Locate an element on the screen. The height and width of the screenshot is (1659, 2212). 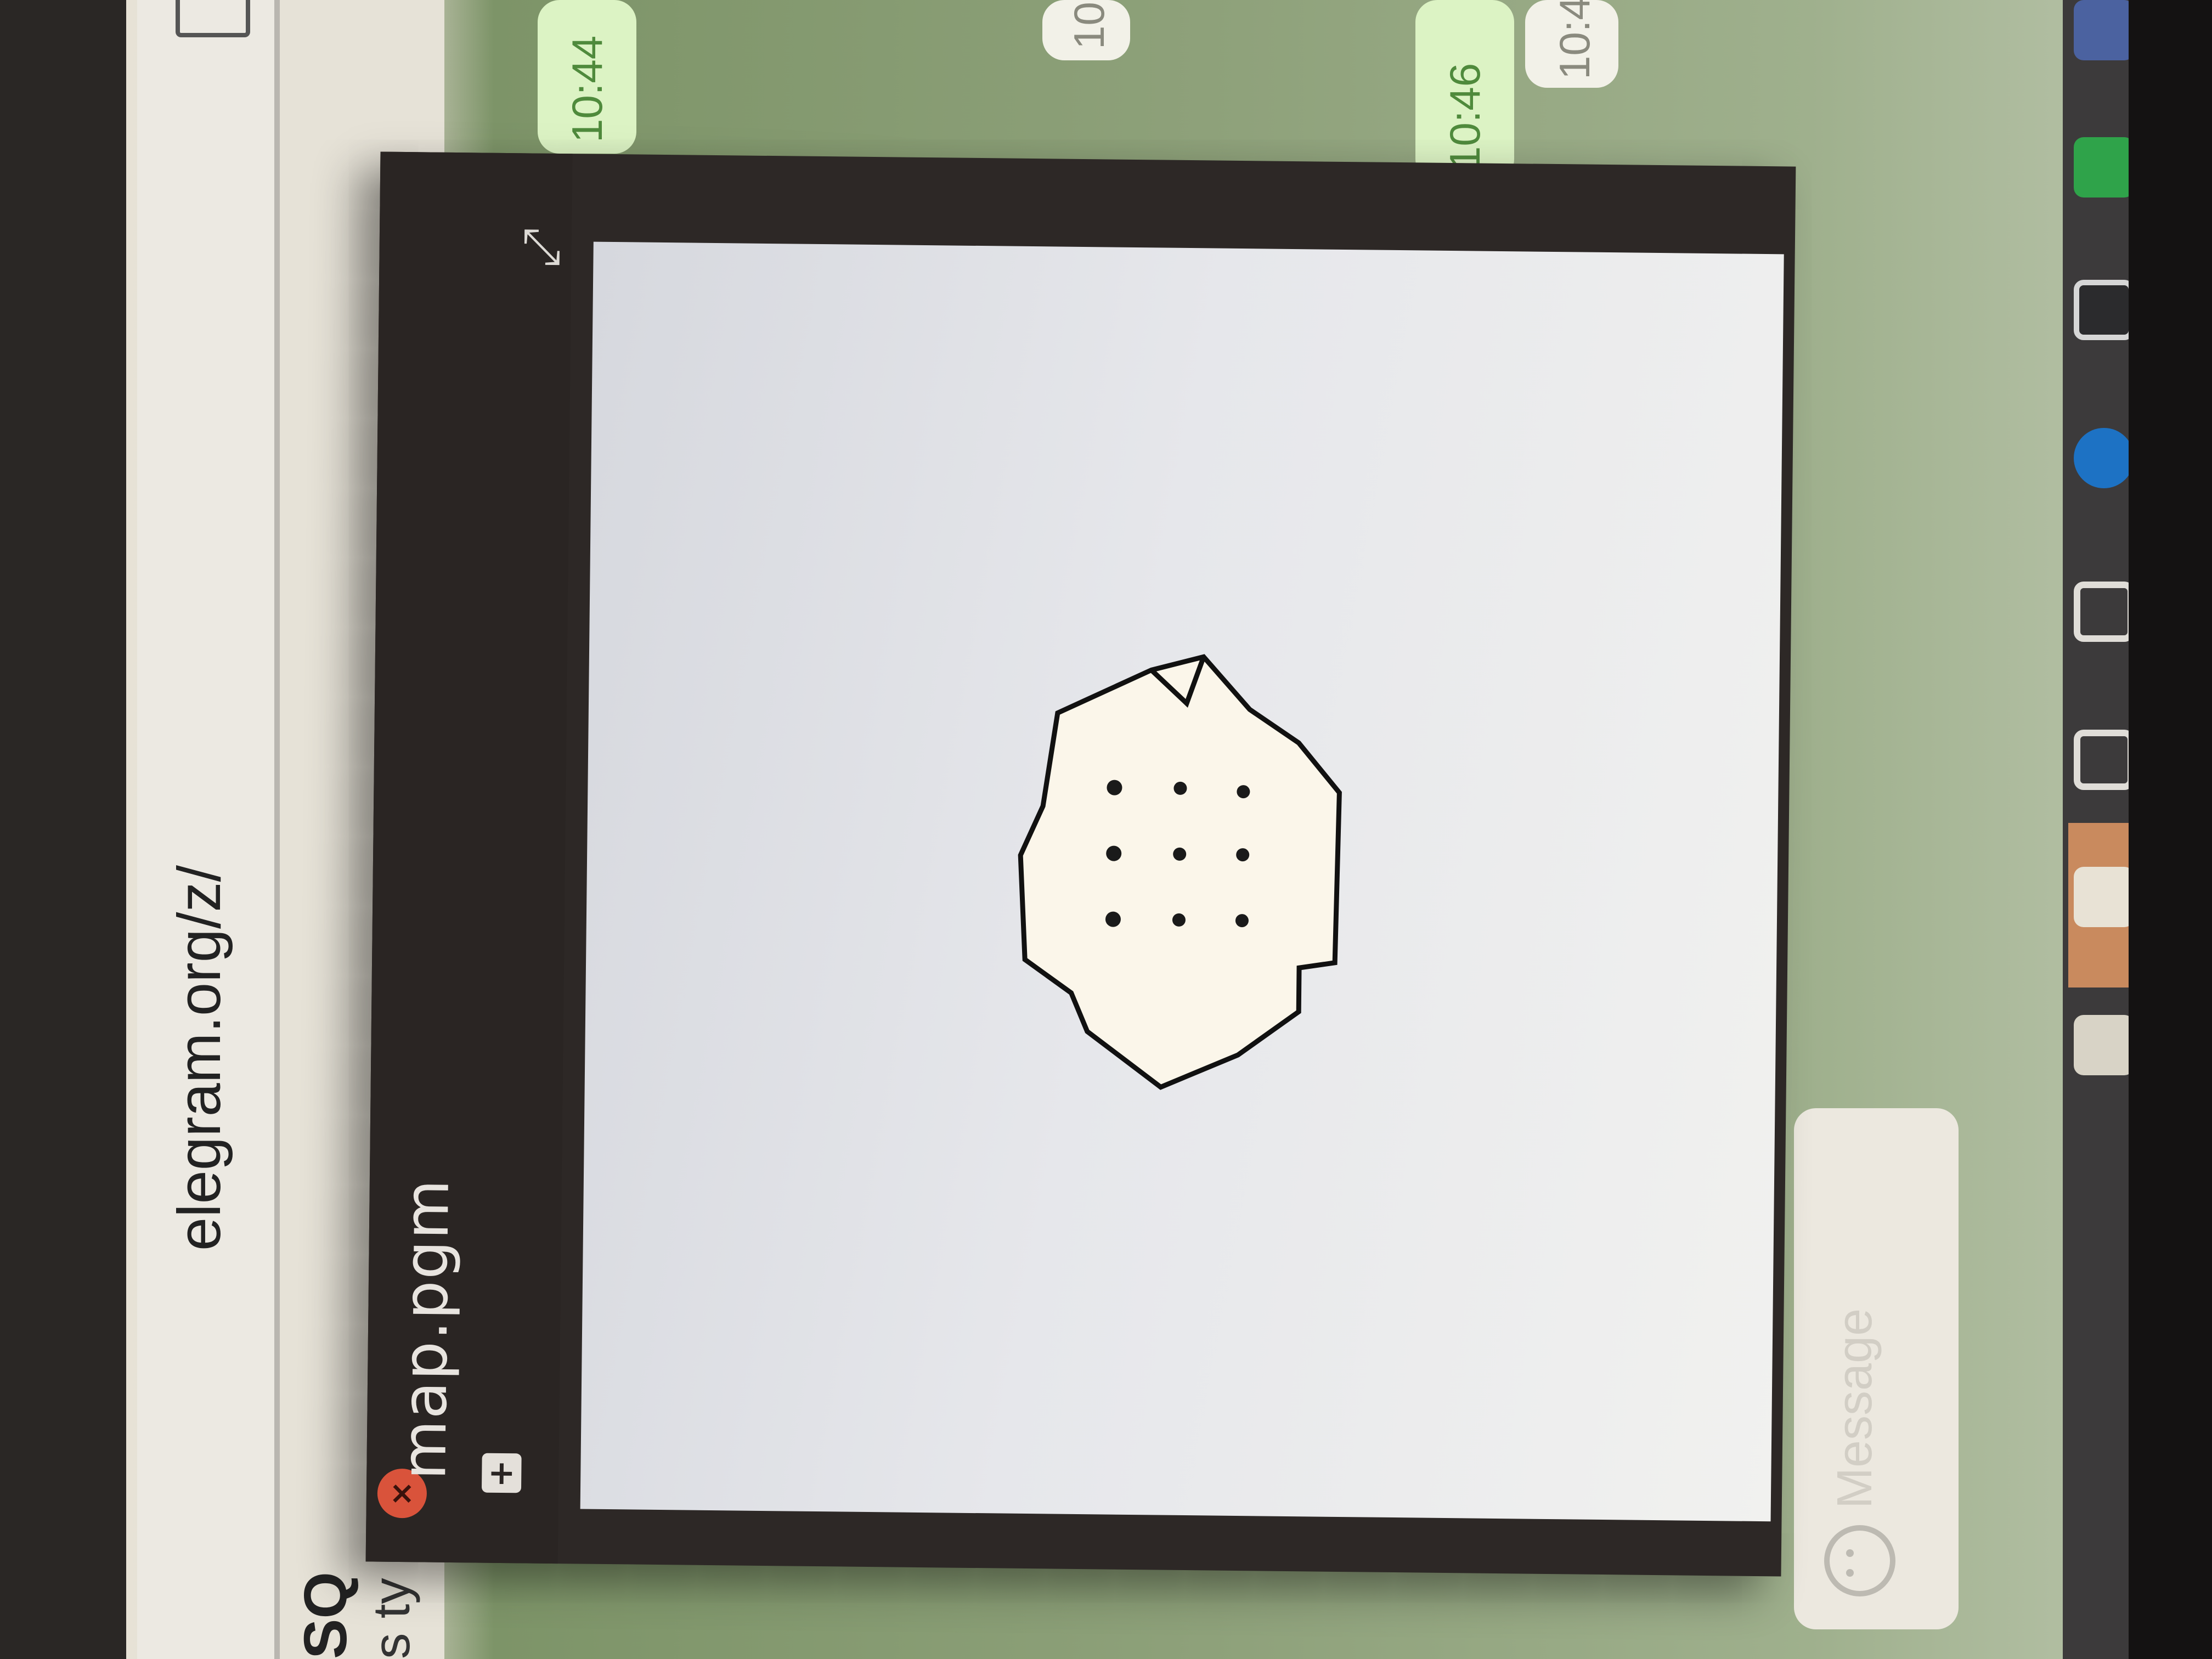
message-time: 10 is located at coordinates (1089, 25).